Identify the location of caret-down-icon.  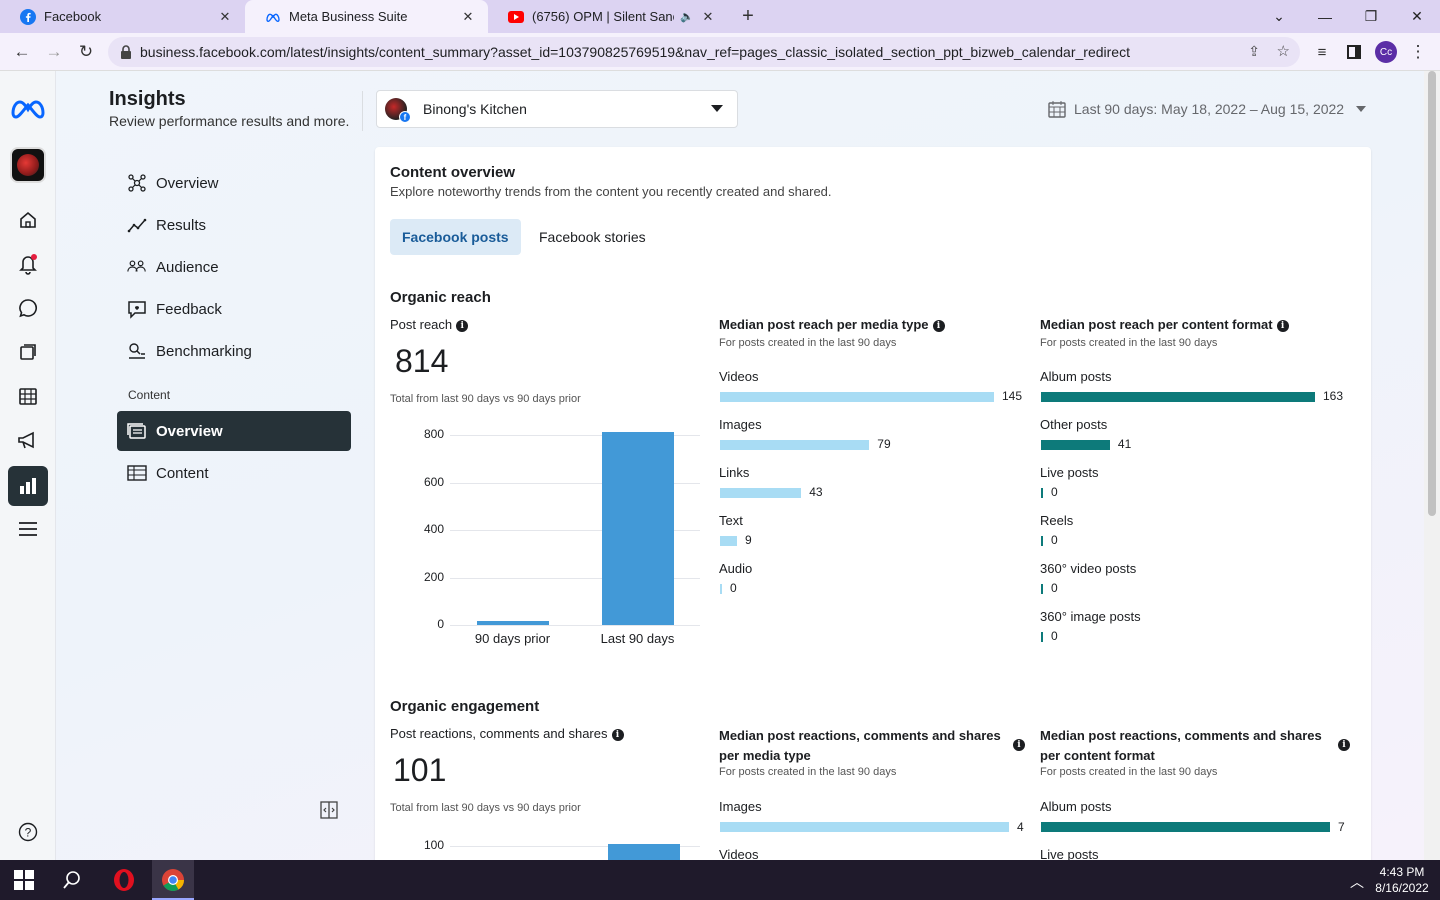
(717, 108).